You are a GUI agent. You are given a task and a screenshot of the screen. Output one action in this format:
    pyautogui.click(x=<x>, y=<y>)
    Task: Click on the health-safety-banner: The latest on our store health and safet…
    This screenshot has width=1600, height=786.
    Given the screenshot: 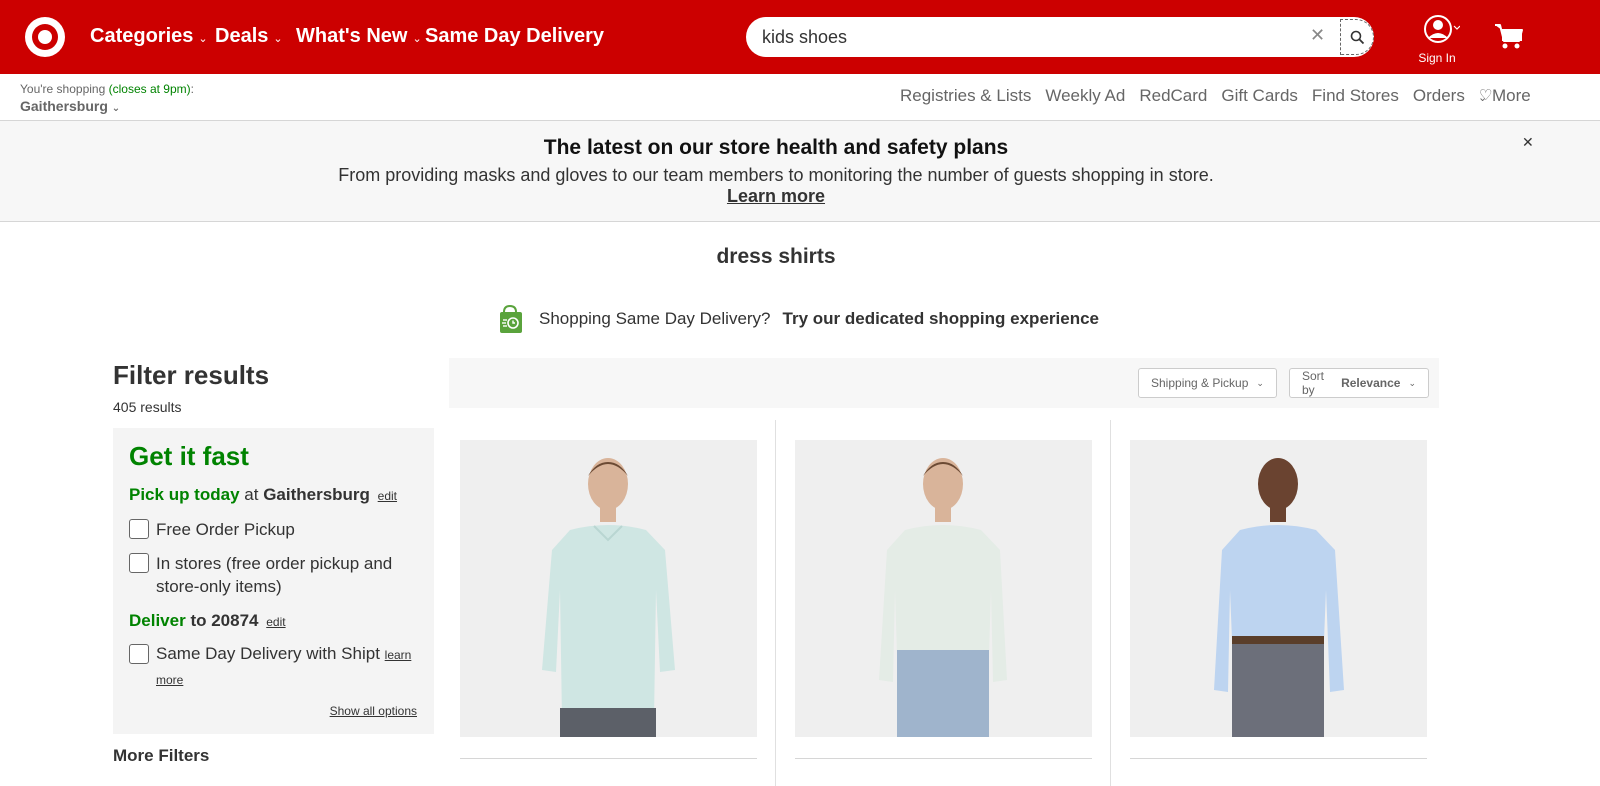 What is the action you would take?
    pyautogui.click(x=800, y=171)
    